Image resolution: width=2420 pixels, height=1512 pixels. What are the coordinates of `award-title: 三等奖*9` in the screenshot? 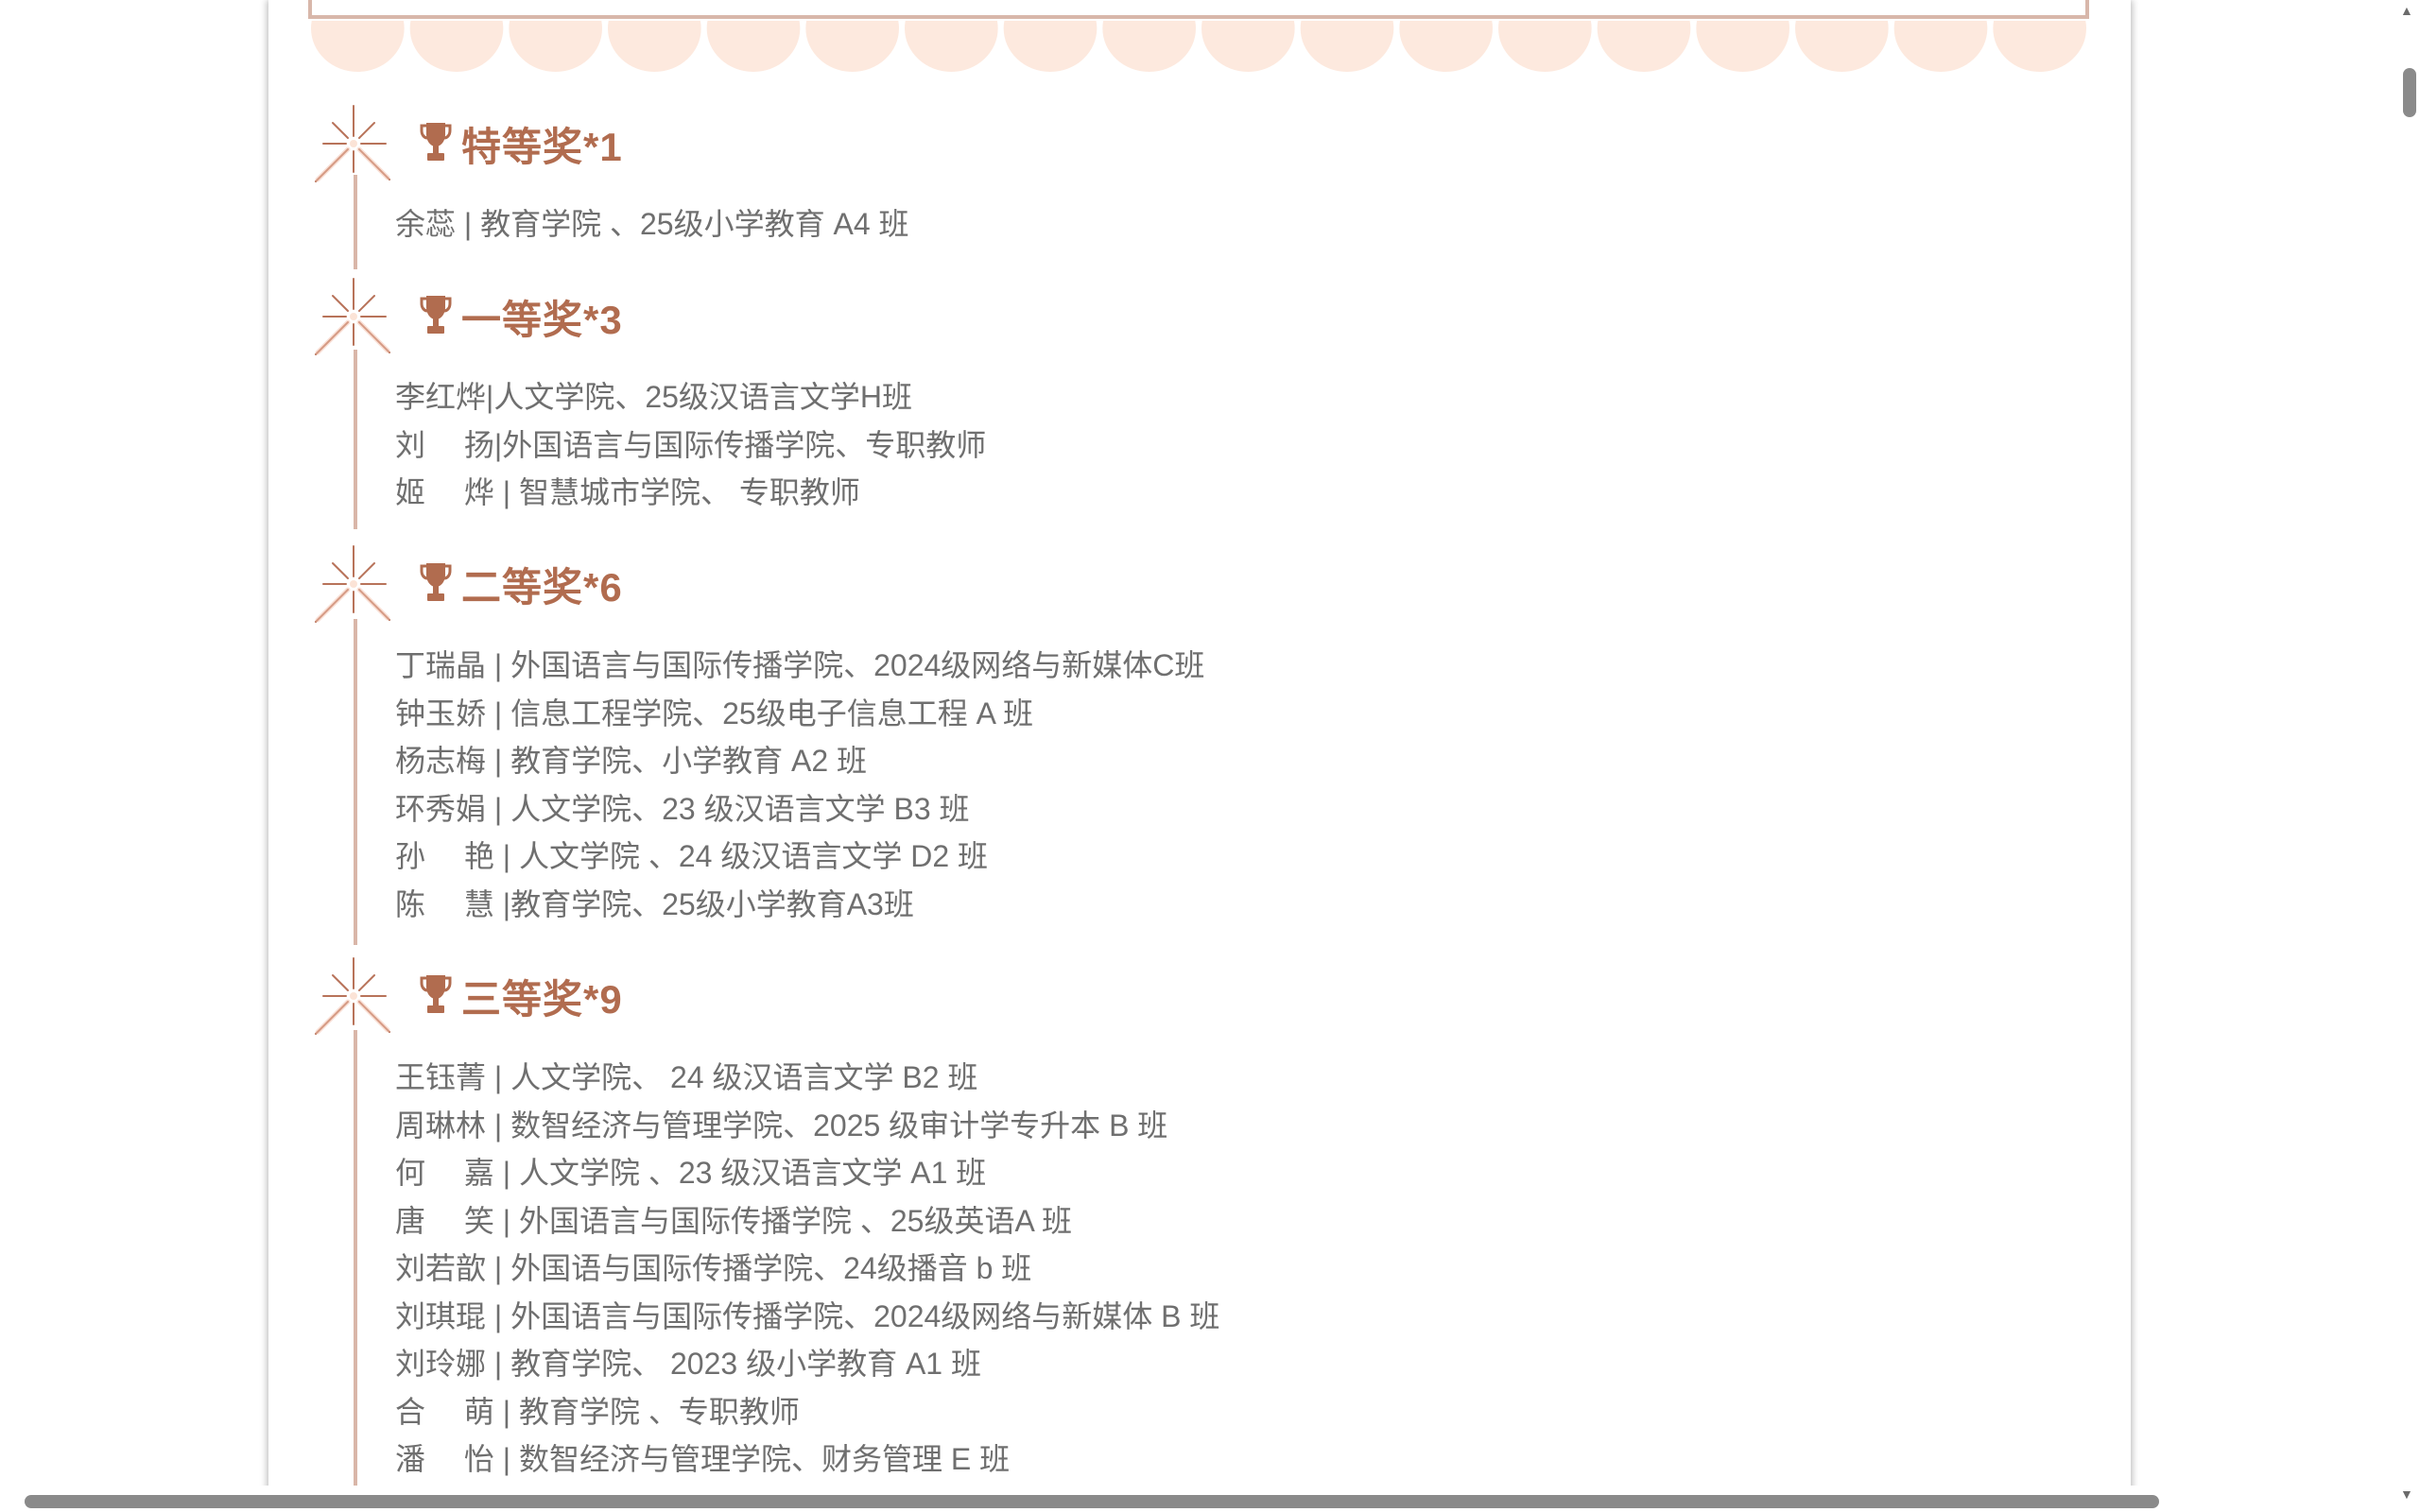 It's located at (542, 999).